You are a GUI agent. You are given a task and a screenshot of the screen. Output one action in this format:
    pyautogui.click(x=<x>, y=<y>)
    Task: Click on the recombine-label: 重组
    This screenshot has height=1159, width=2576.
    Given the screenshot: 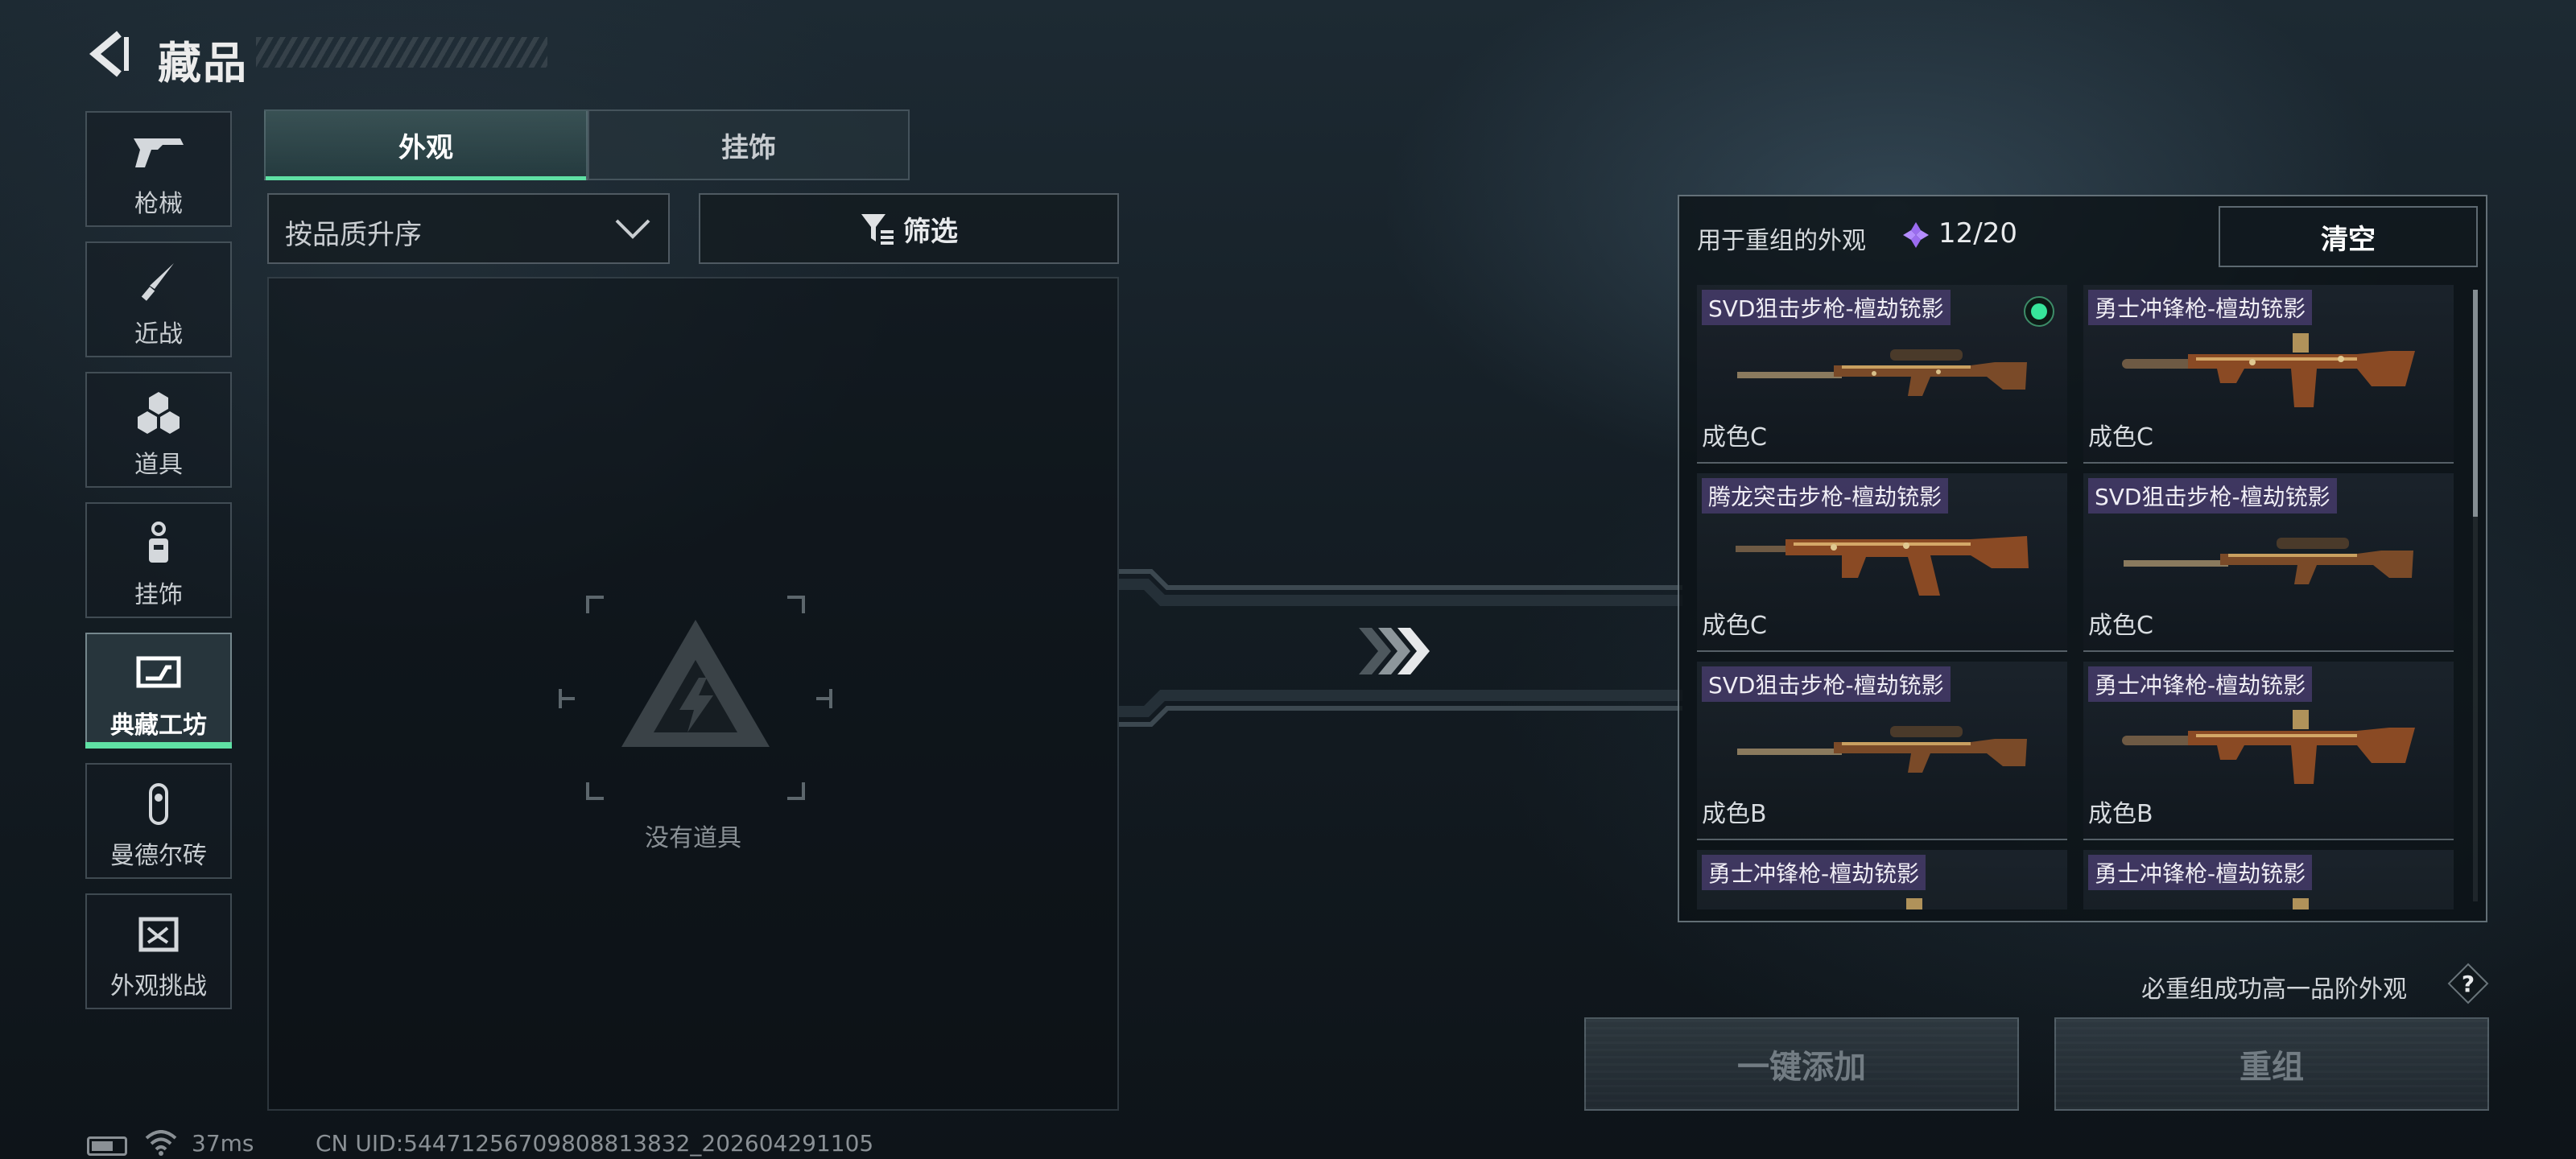 What is the action you would take?
    pyautogui.click(x=2272, y=1067)
    